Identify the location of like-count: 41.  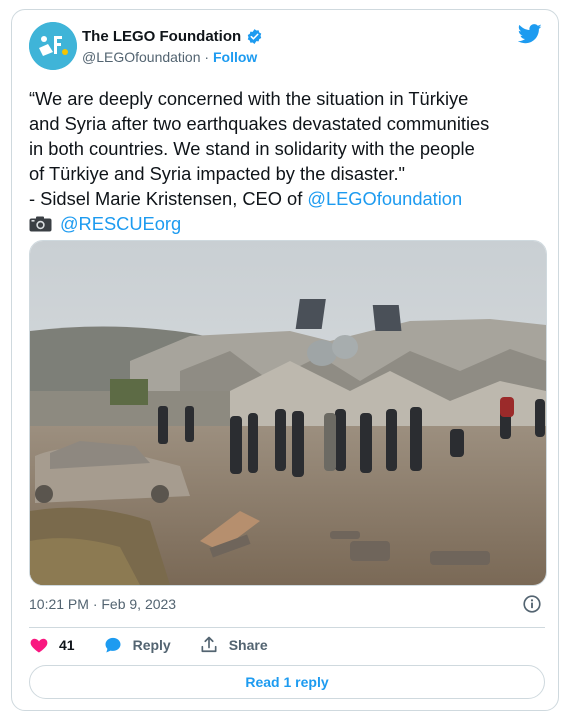
(67, 645).